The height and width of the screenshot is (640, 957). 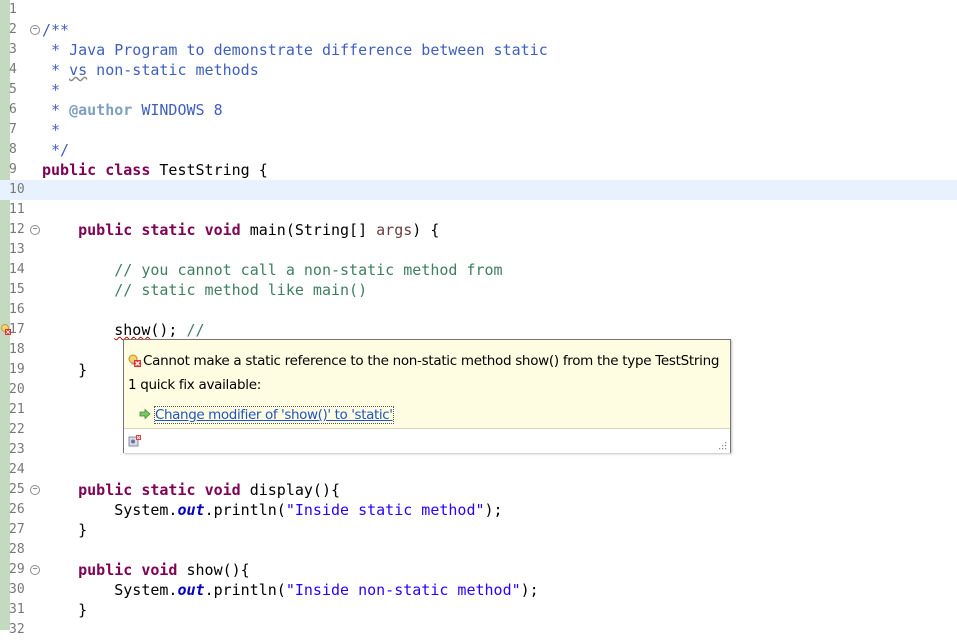 What do you see at coordinates (478, 250) in the screenshot?
I see `code-line: 13` at bounding box center [478, 250].